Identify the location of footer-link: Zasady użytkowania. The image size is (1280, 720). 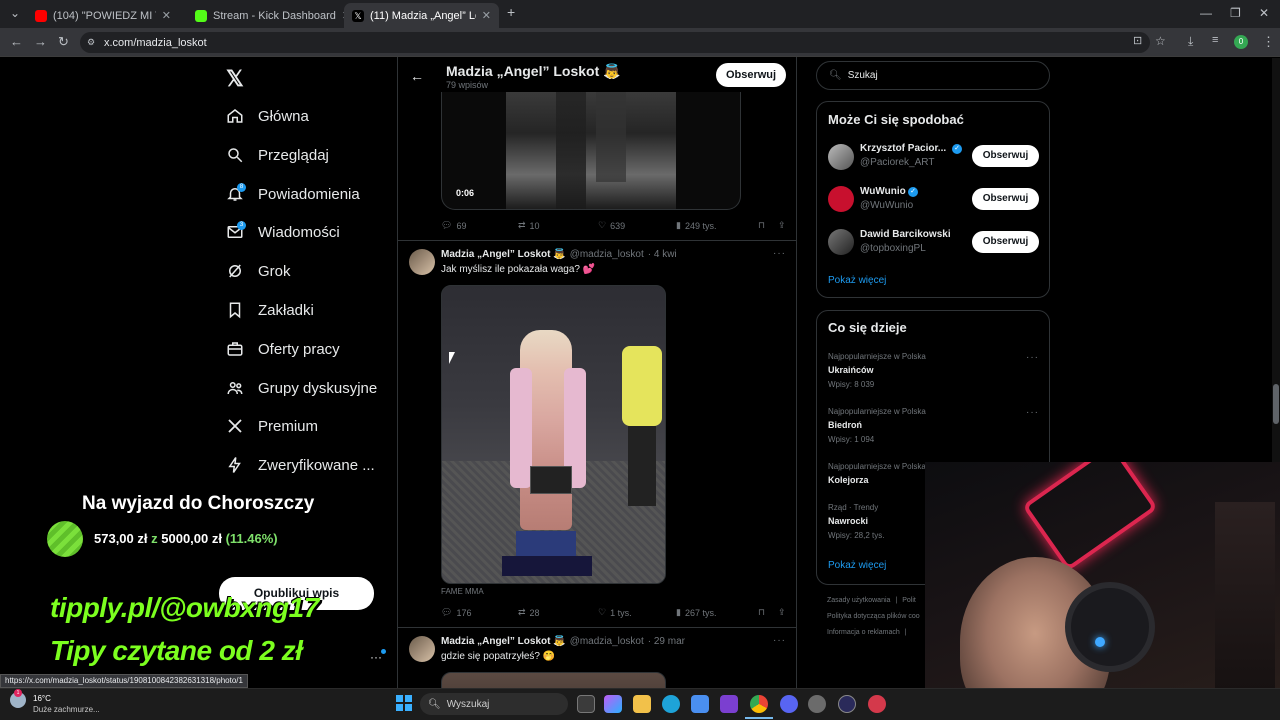
(858, 600).